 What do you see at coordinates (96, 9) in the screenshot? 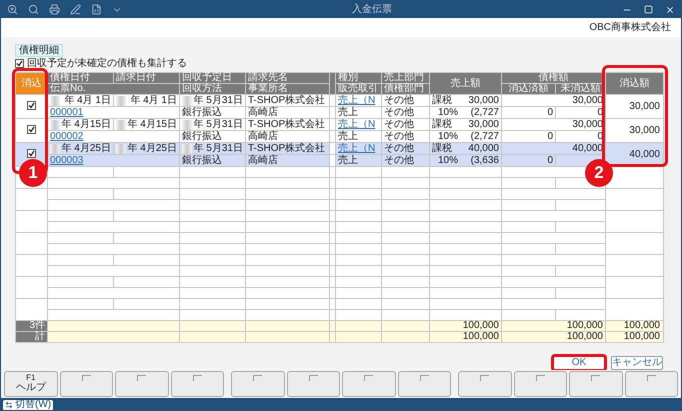
I see `spreadsheet-icon` at bounding box center [96, 9].